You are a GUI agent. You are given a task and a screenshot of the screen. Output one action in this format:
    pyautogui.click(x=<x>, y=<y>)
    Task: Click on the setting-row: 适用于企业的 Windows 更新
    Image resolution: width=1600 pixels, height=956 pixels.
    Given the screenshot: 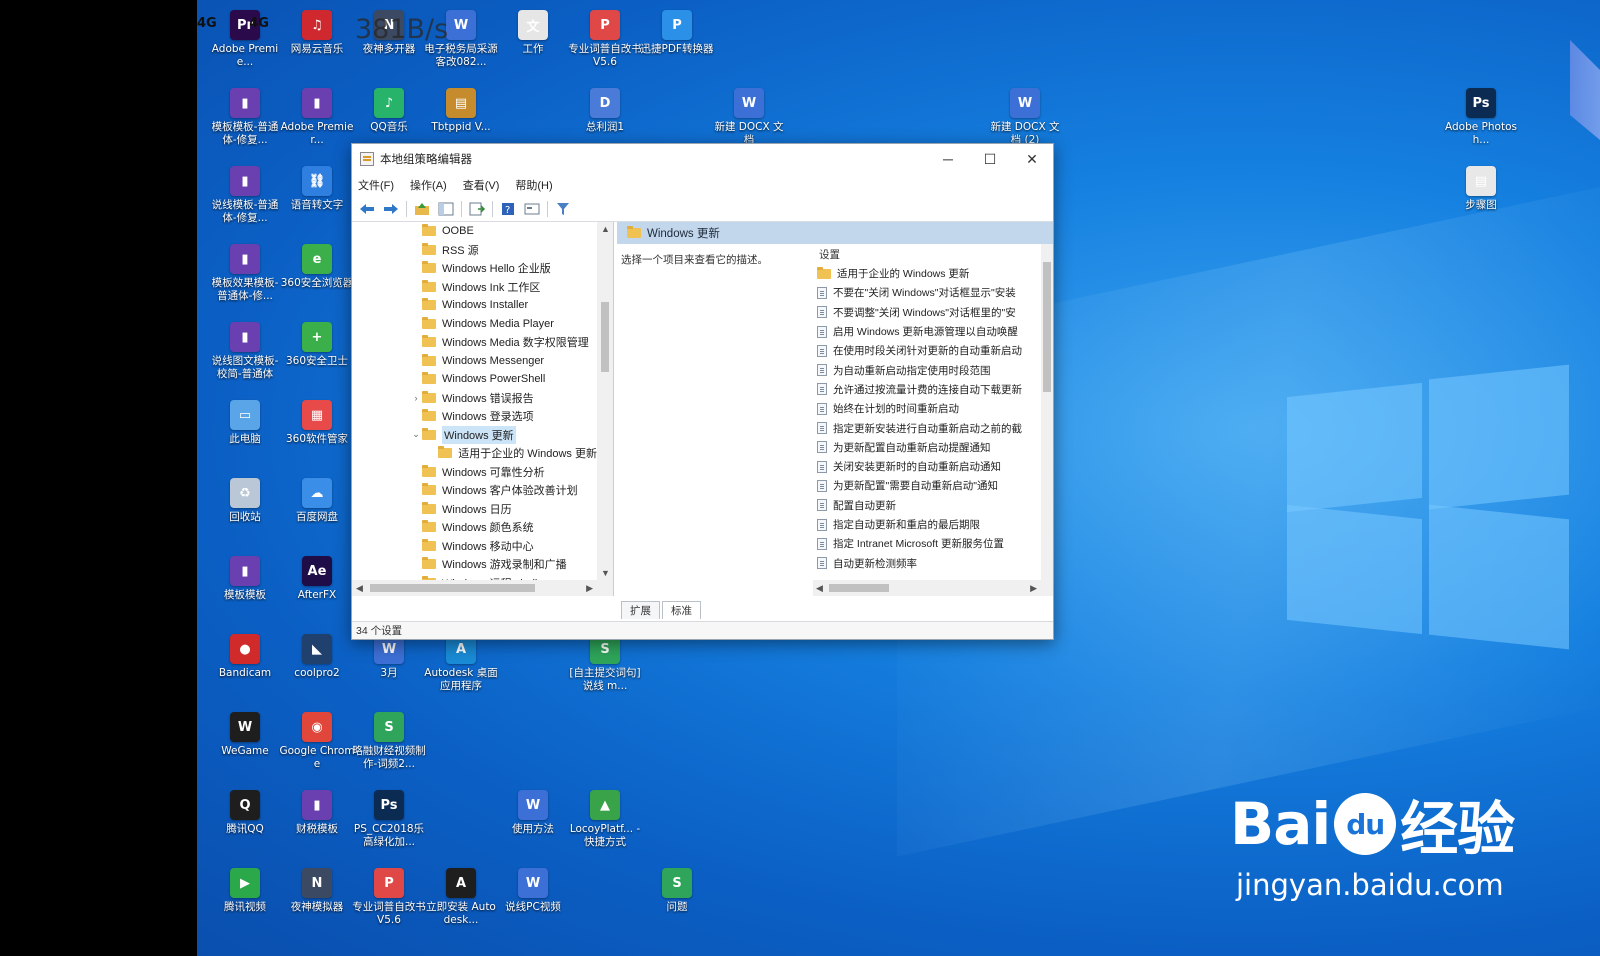 What is the action you would take?
    pyautogui.click(x=933, y=273)
    